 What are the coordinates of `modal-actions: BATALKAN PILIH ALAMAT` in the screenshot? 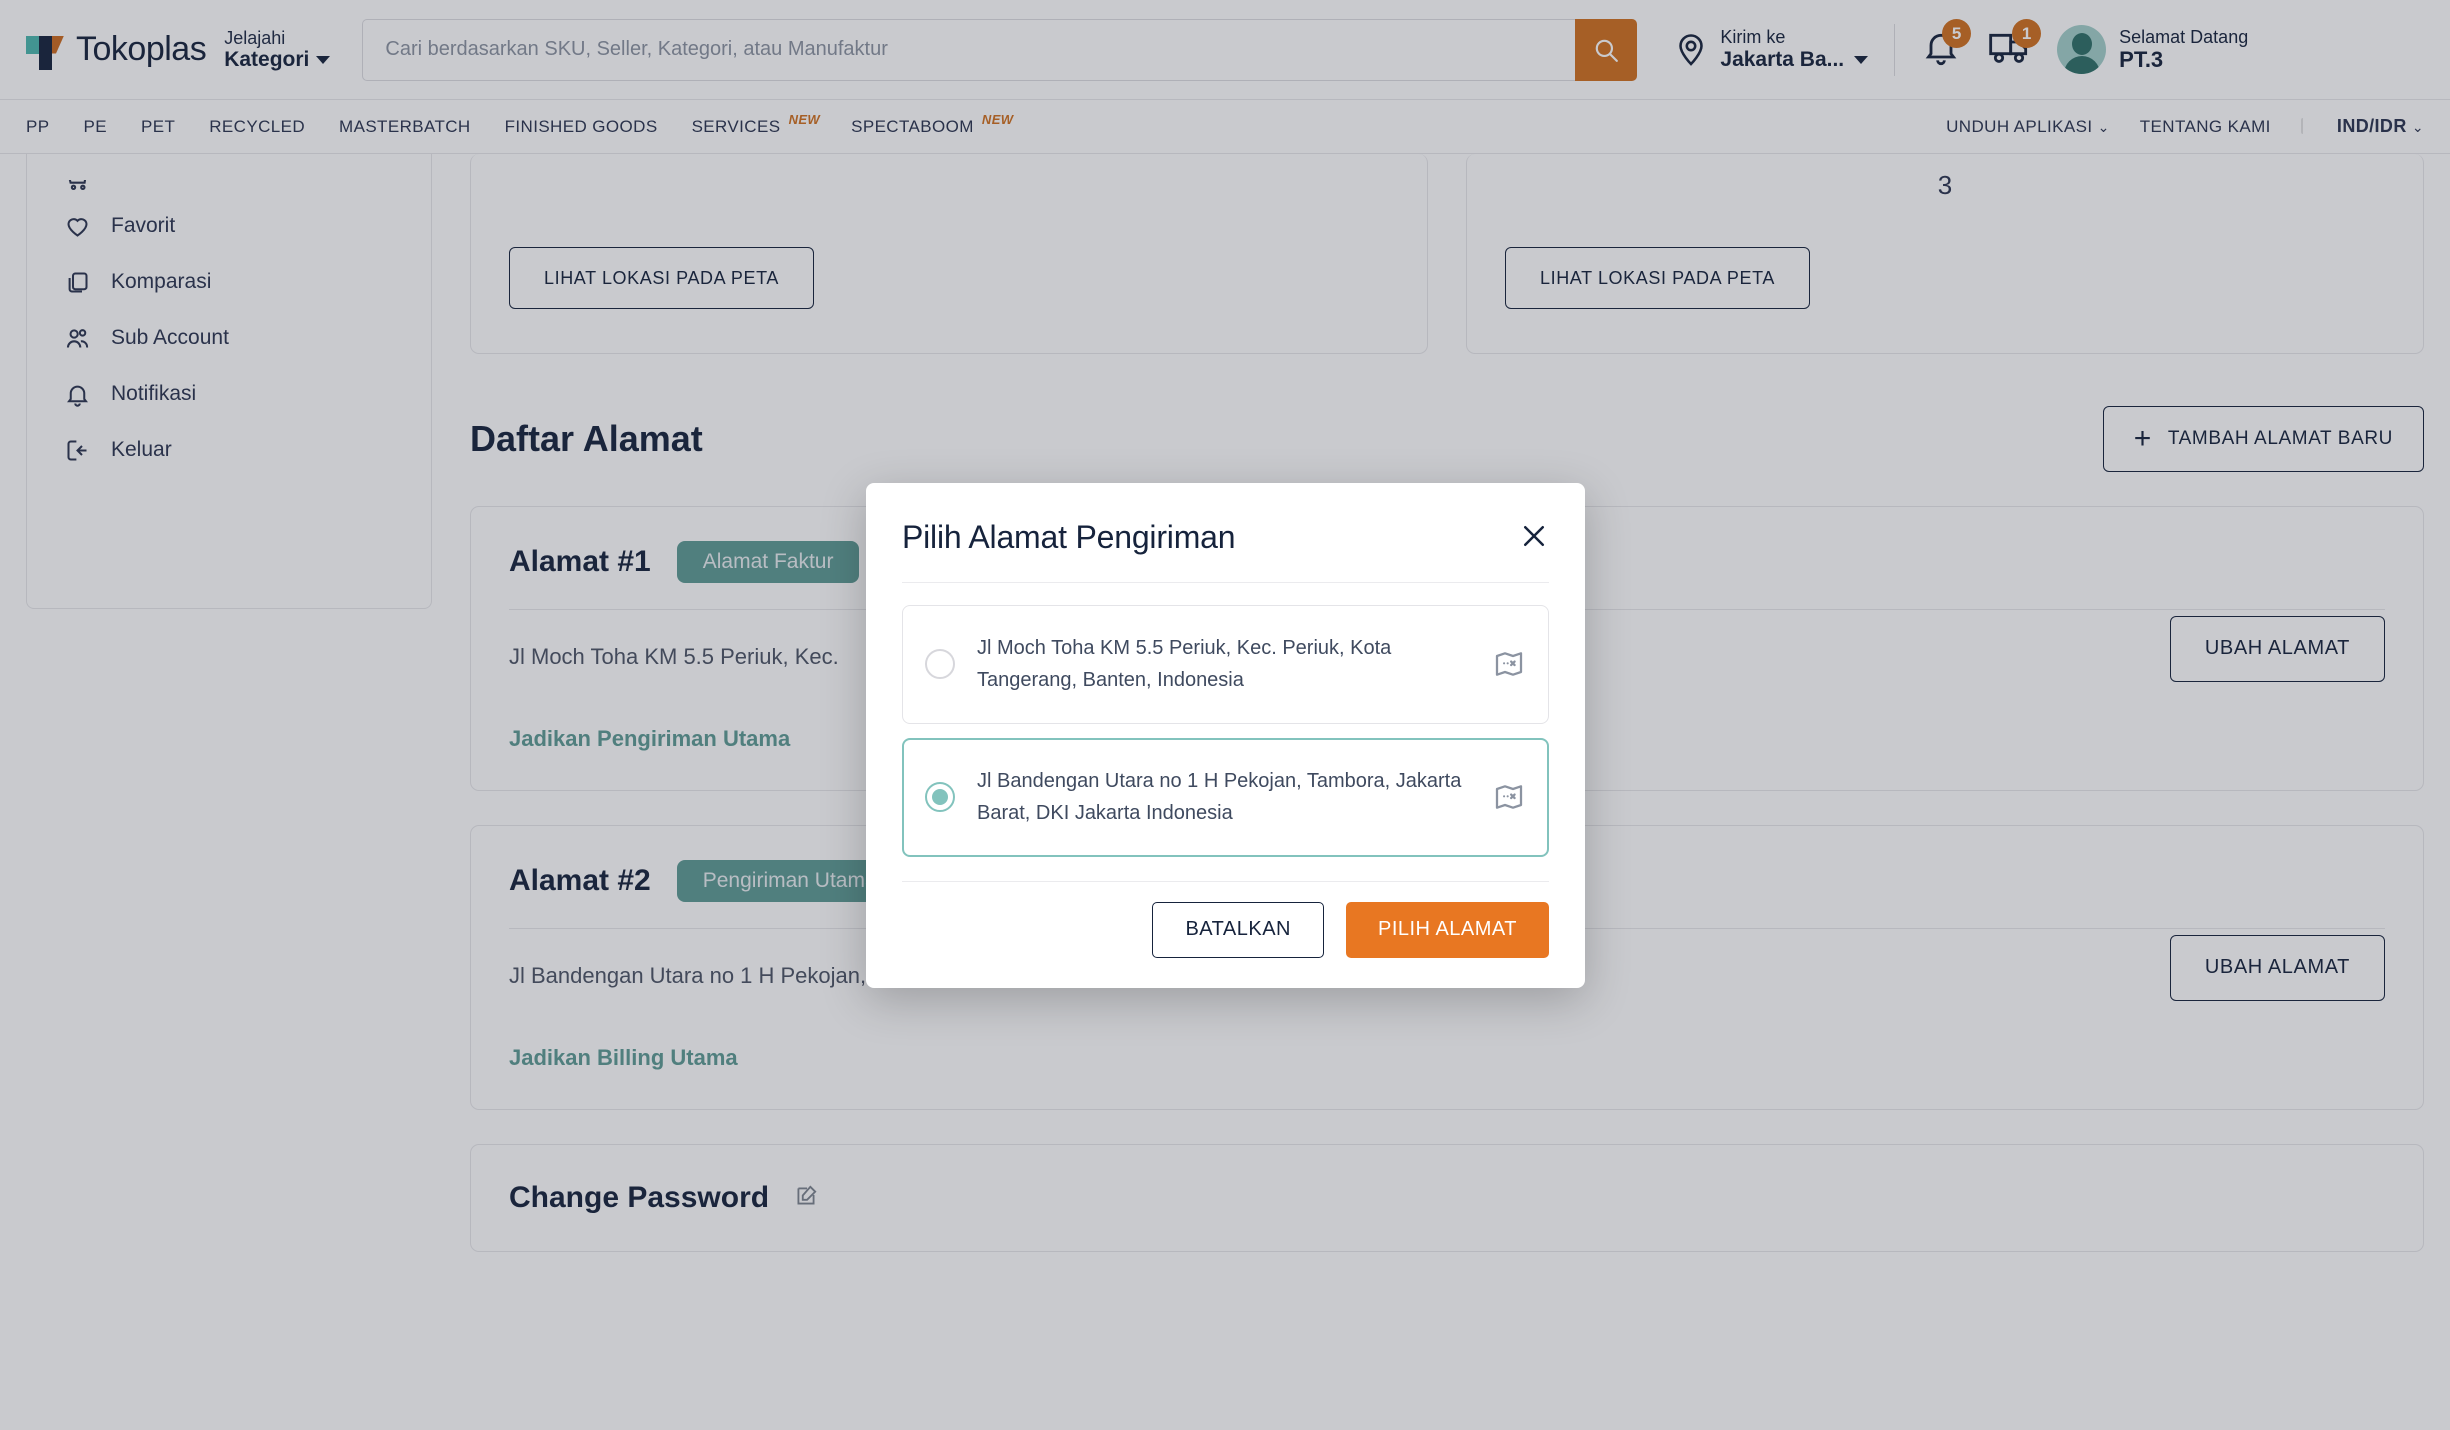 It's located at (1225, 929).